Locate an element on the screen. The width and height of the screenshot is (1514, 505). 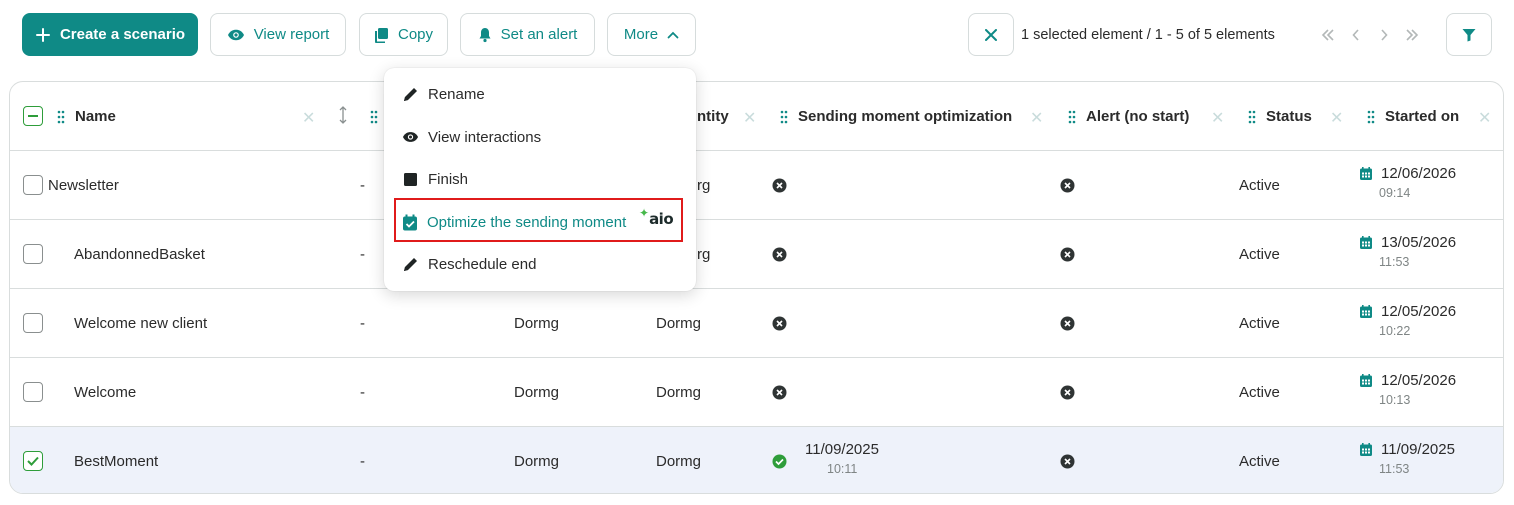
menu-item-optimize-sending-moment: Optimize the sending moment is located at coordinates (514, 222).